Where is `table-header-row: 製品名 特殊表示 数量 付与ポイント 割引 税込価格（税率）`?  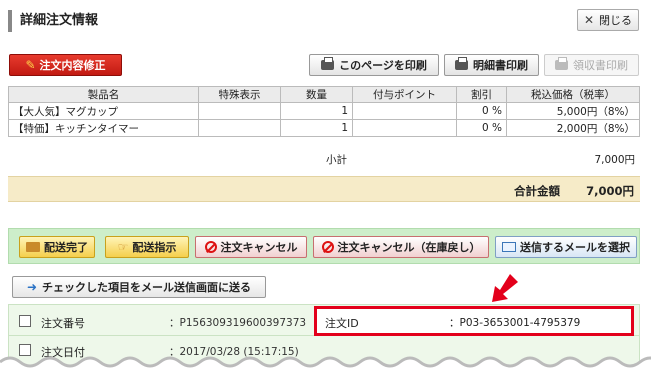
table-header-row: 製品名 特殊表示 数量 付与ポイント 割引 税込価格（税率） is located at coordinates (324, 94).